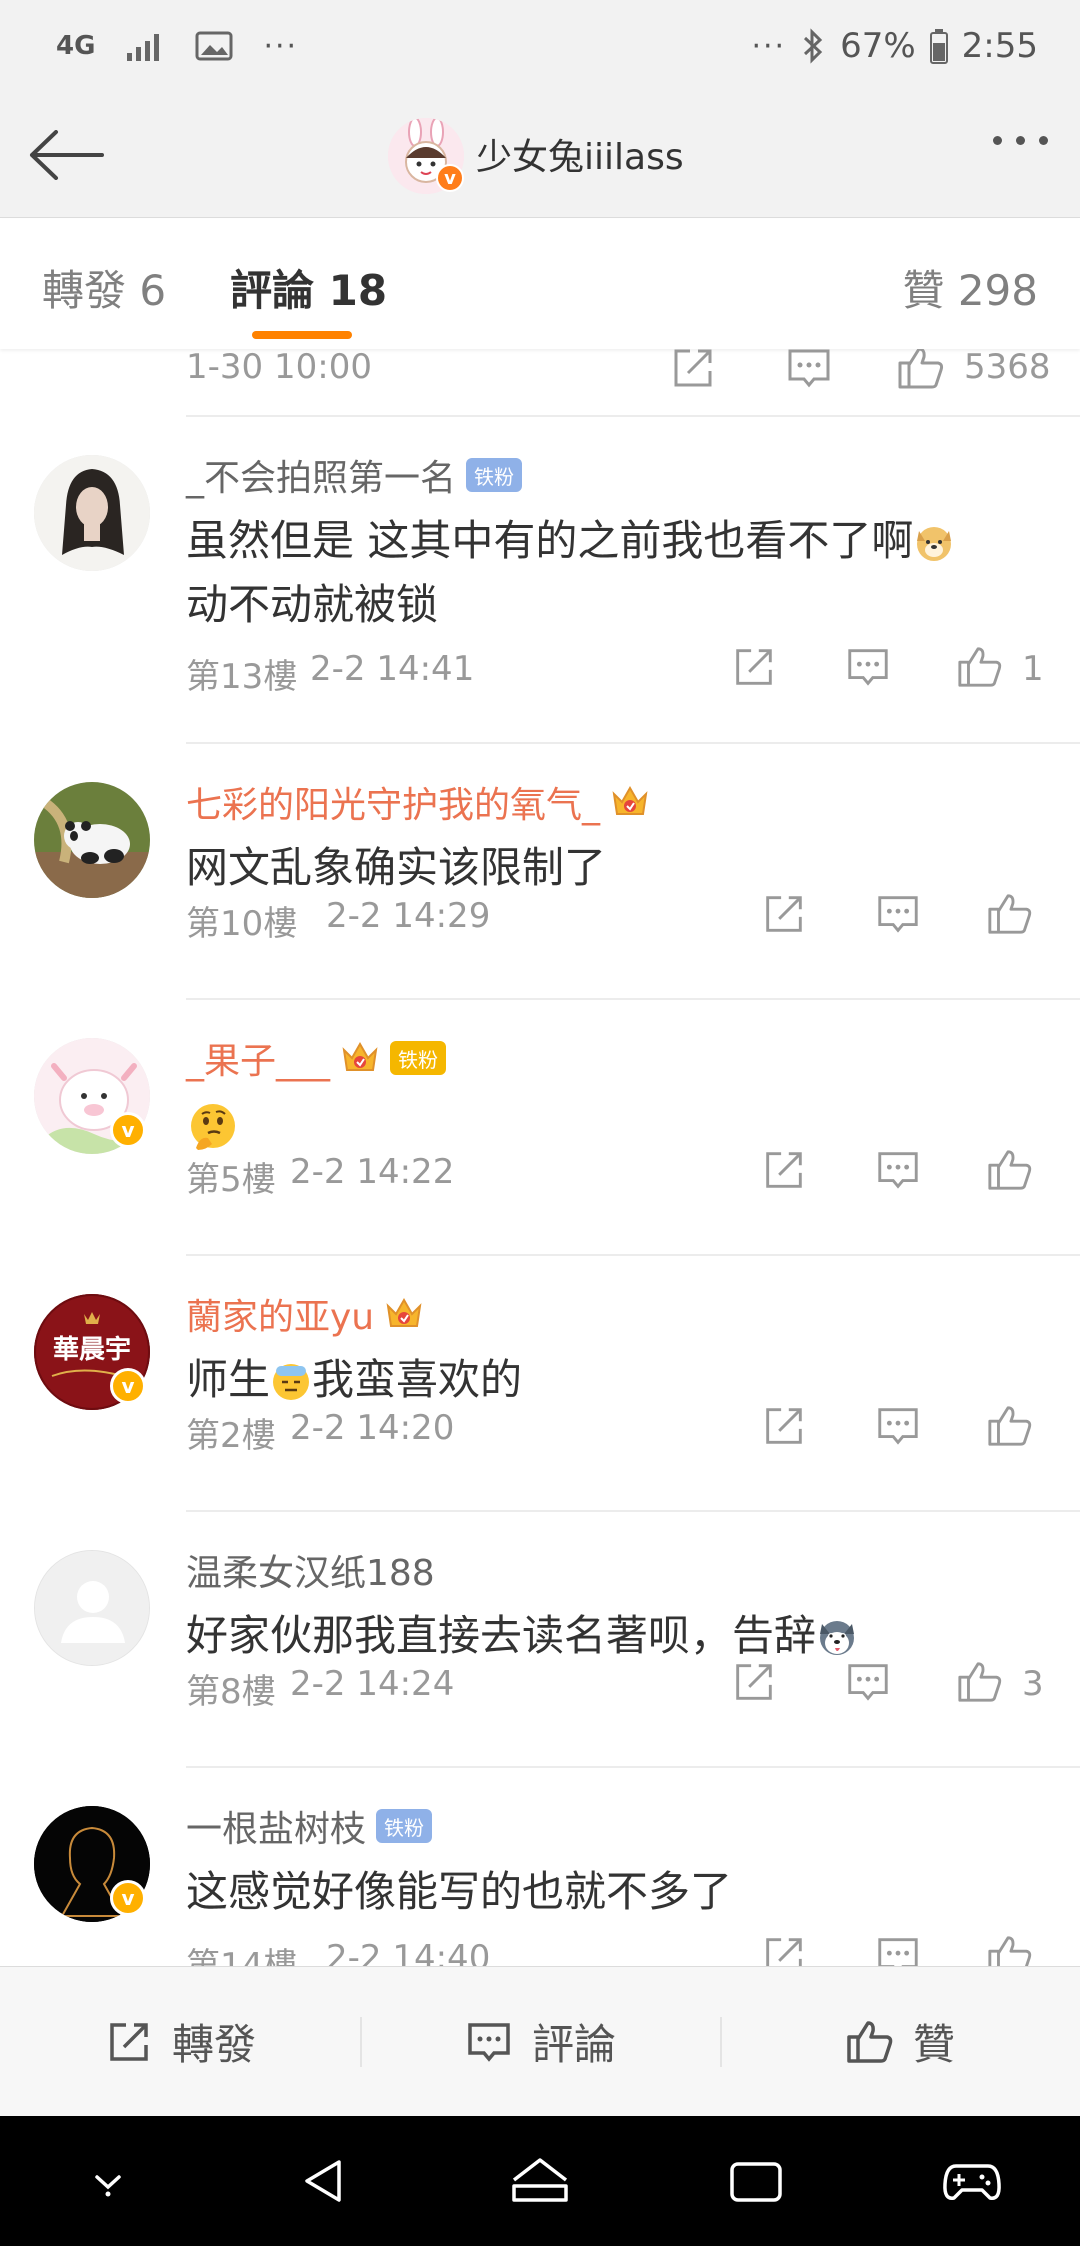  Describe the element at coordinates (769, 46) in the screenshot. I see `more-status-icon: ···` at that location.